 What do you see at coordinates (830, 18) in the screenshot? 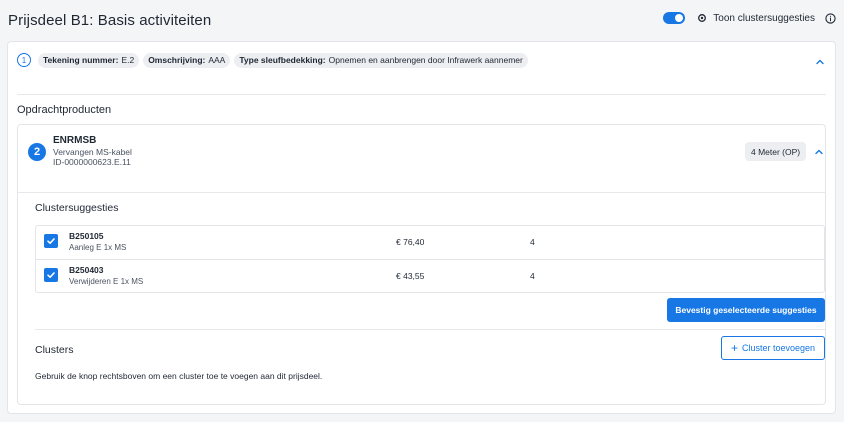
I see `info-icon` at bounding box center [830, 18].